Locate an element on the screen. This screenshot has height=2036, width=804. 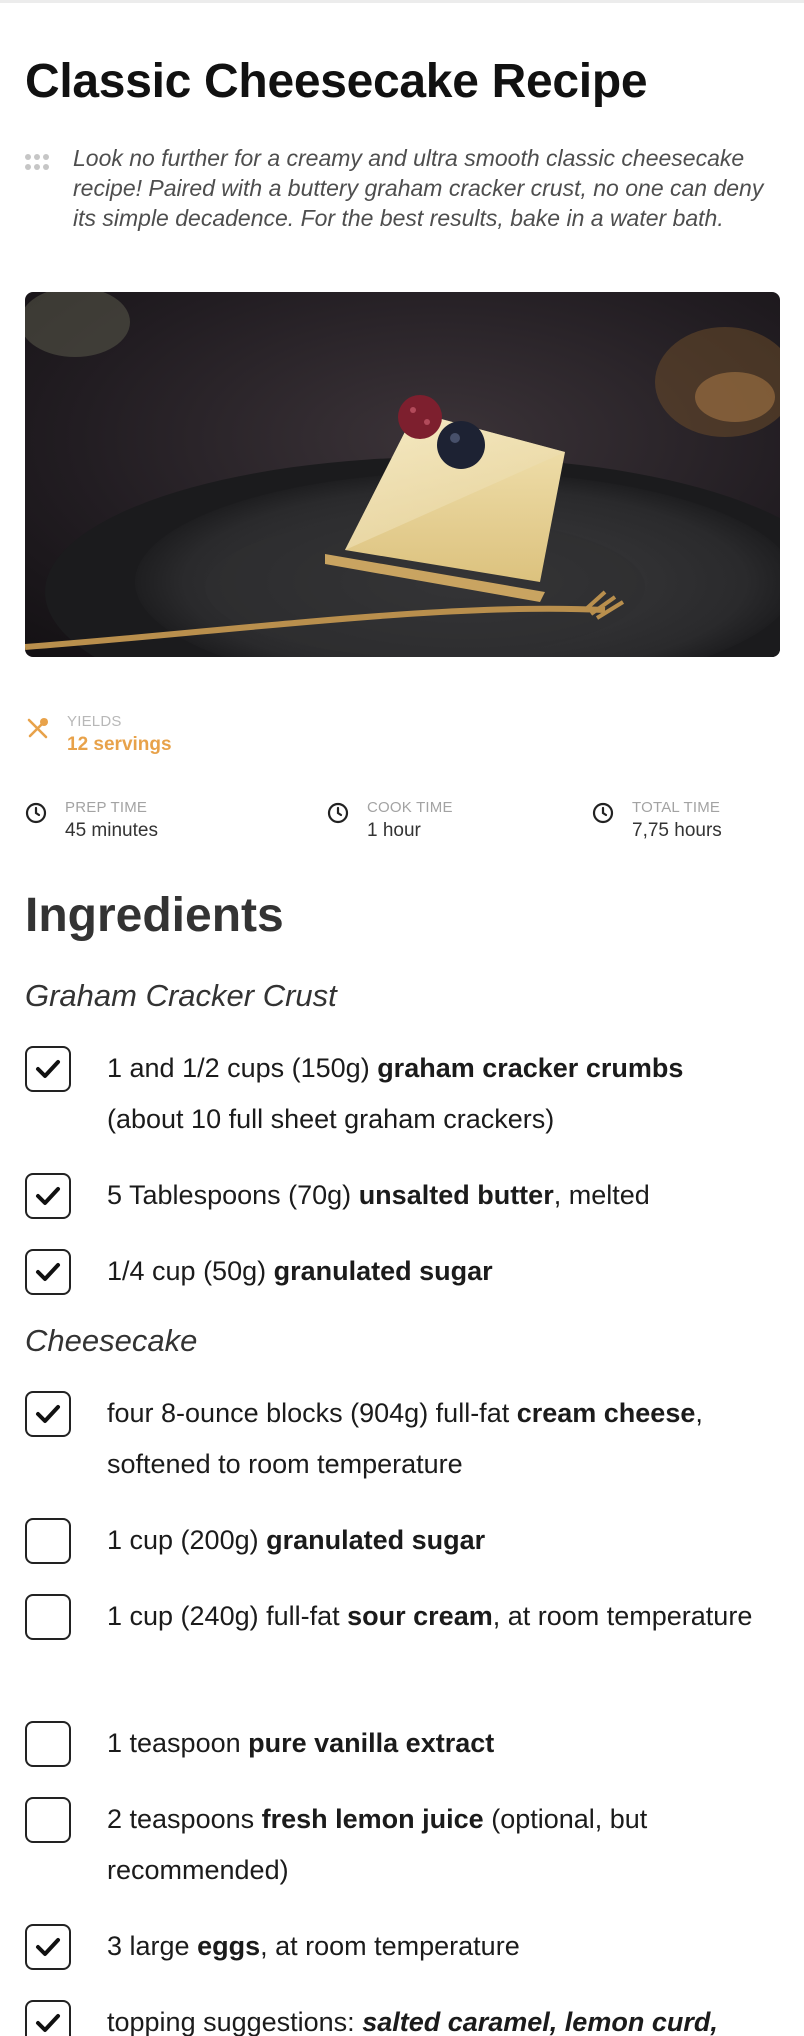
prep-time-value: 45 minutes is located at coordinates (111, 830).